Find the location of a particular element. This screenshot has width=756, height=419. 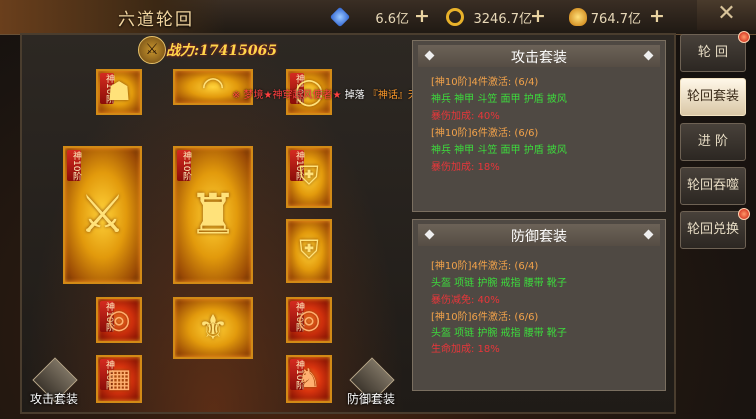

slot-boots: 神10阶 ♞ is located at coordinates (309, 379).